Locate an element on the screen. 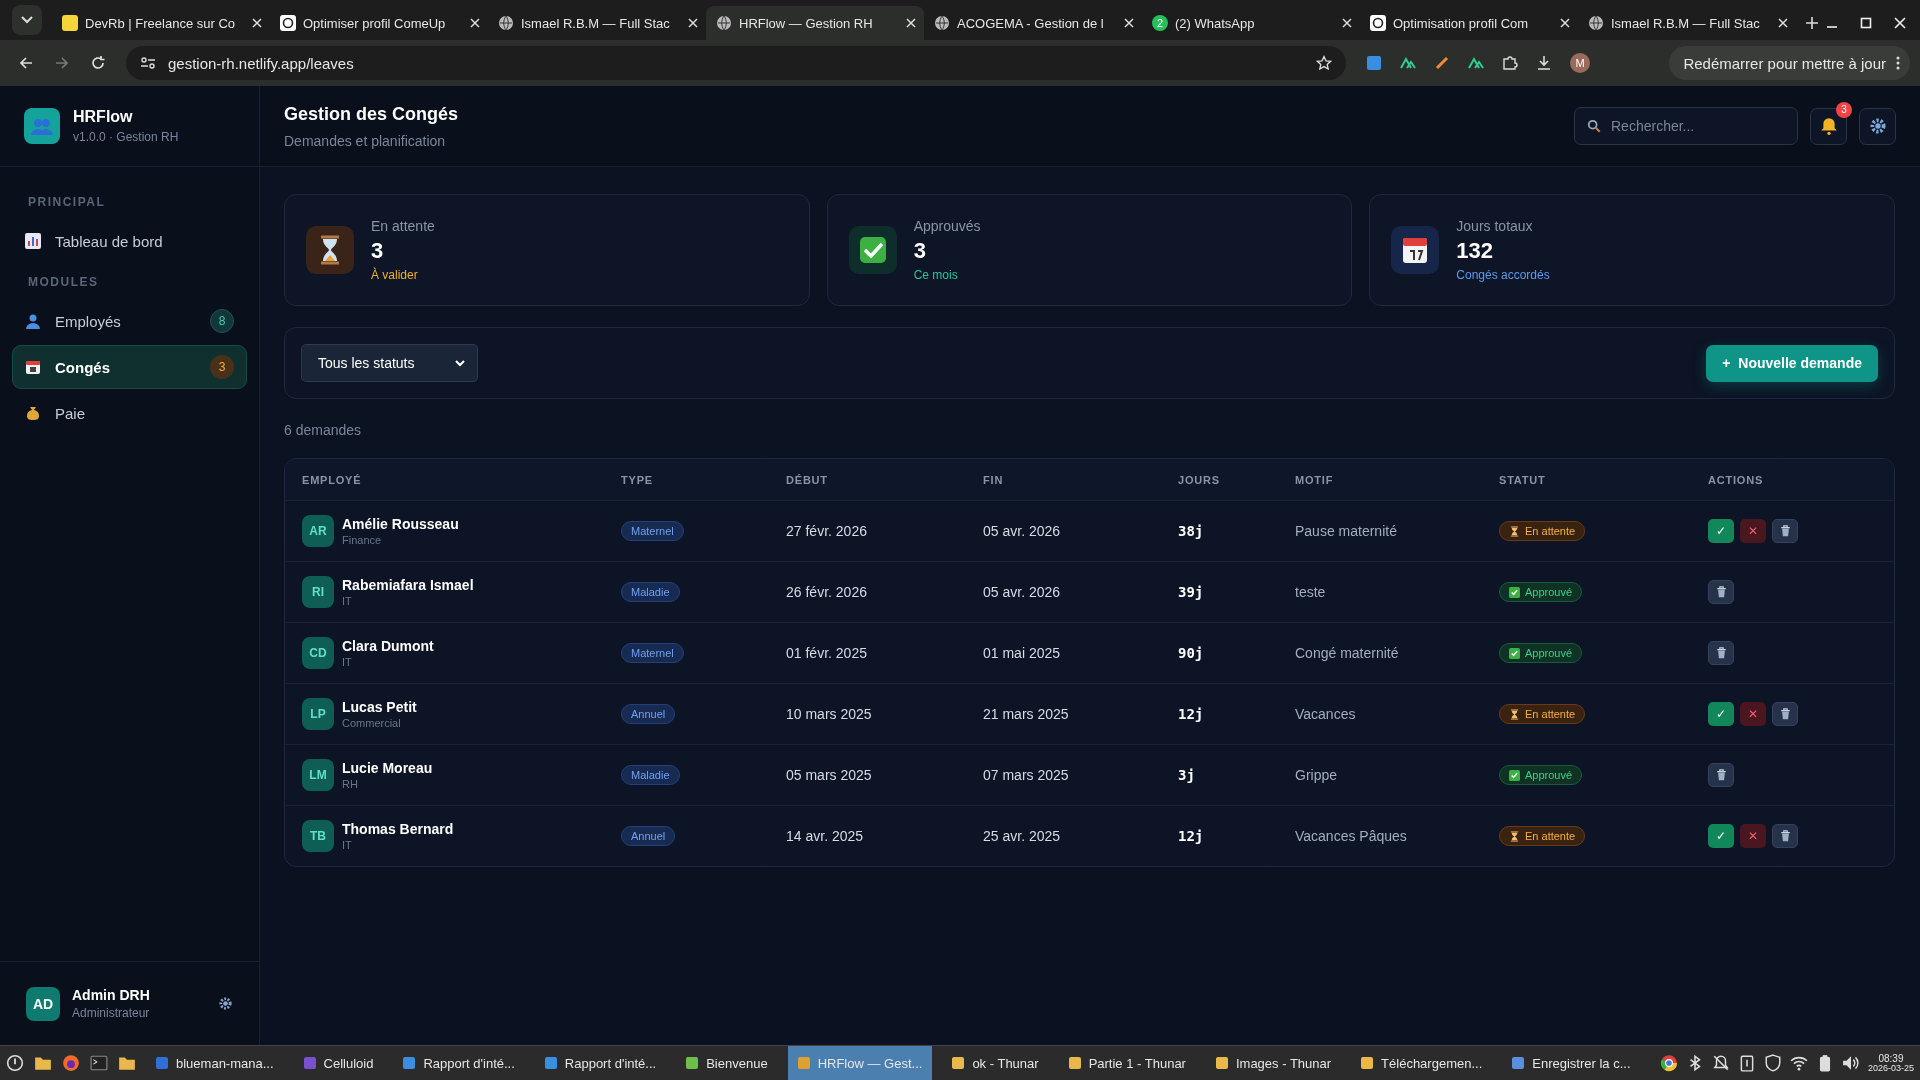  browser-tab: ACOGEMA - Gestion de l is located at coordinates (1033, 23).